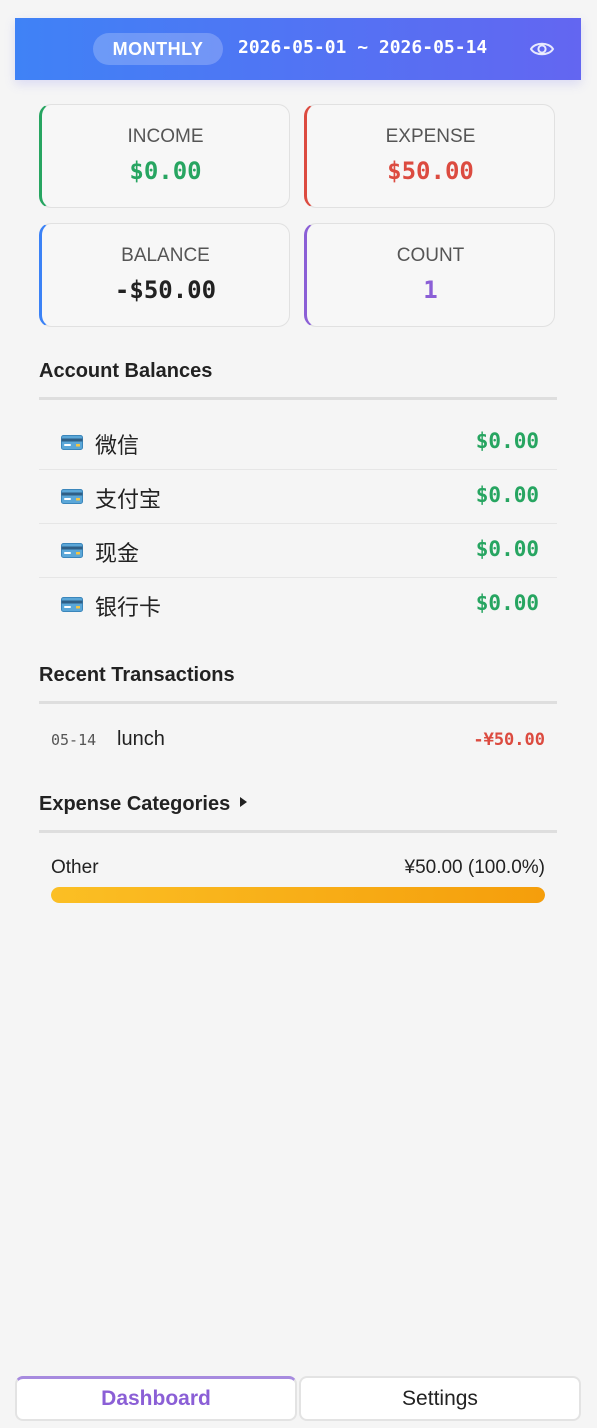 The height and width of the screenshot is (1428, 597). What do you see at coordinates (430, 290) in the screenshot?
I see `count-value: 1` at bounding box center [430, 290].